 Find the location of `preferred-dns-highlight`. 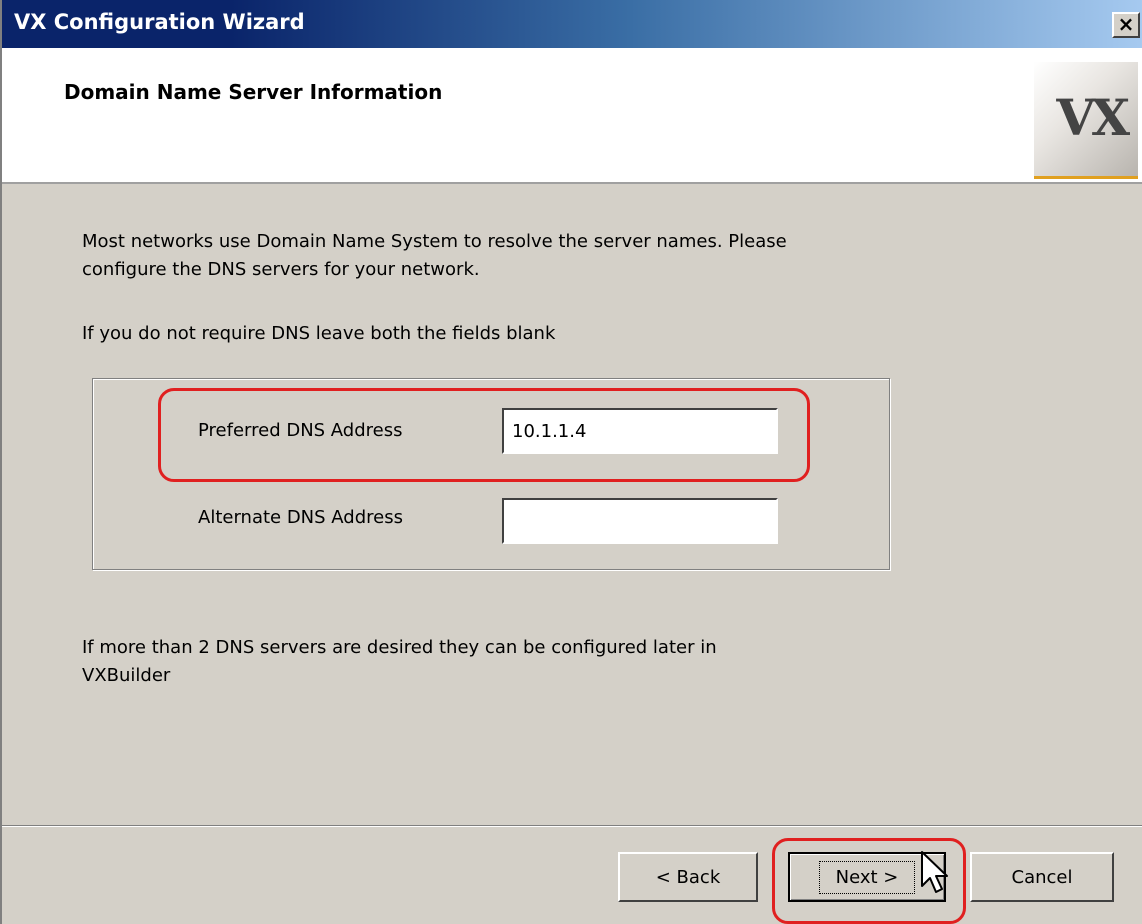

preferred-dns-highlight is located at coordinates (484, 435).